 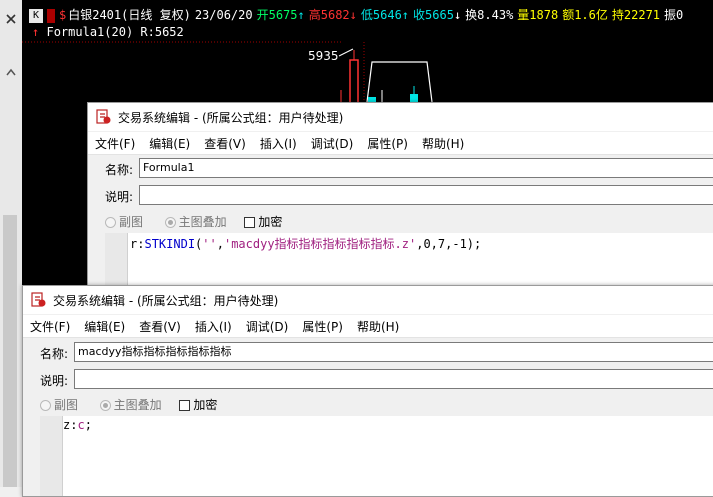 What do you see at coordinates (10, 19) in the screenshot?
I see `close-icon` at bounding box center [10, 19].